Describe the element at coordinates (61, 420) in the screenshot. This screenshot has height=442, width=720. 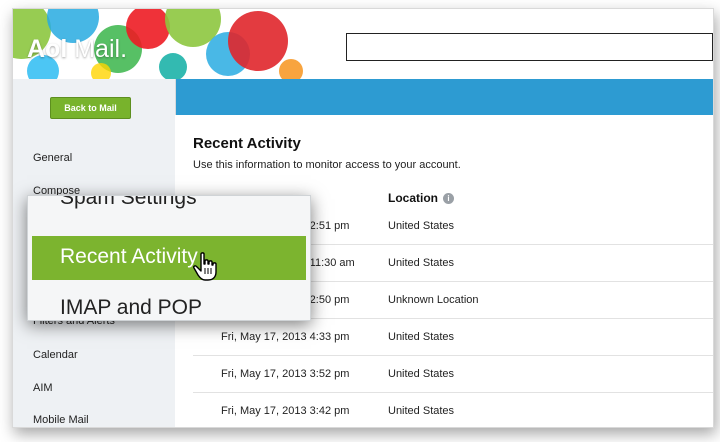
I see `sidebar-item-mobile-mail: Mobile Mail` at that location.